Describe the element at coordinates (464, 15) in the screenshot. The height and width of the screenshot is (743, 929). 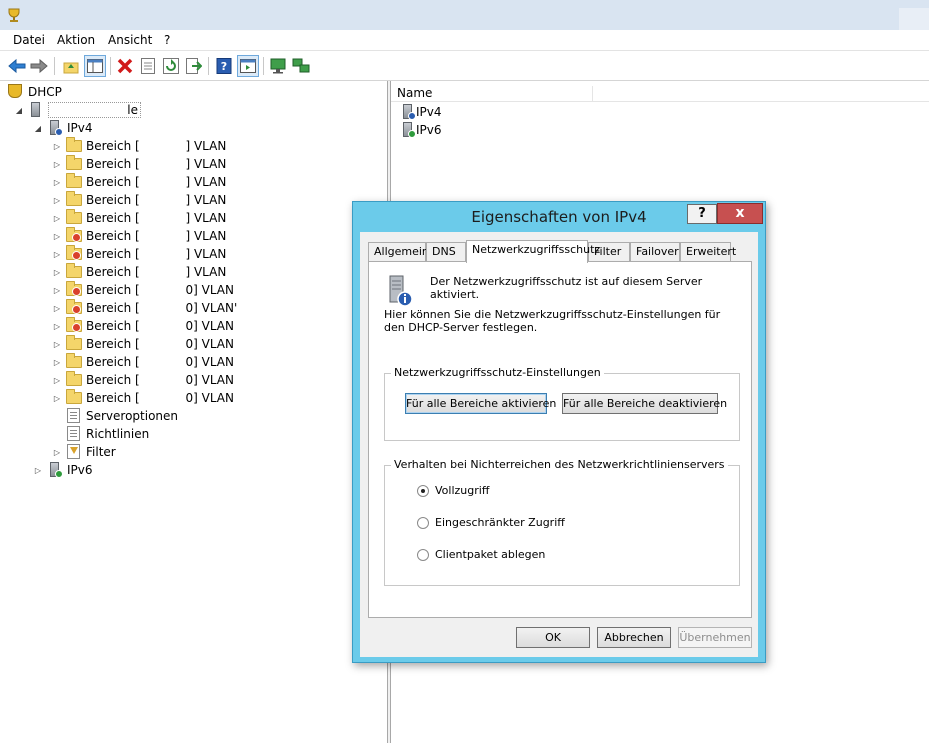
I see `window-titlebar` at that location.